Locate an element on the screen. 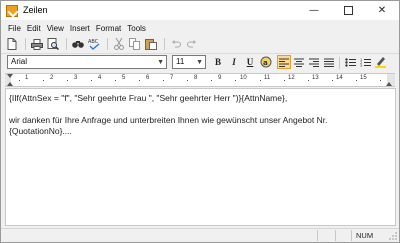 The height and width of the screenshot is (243, 400). svg-text: ABC is located at coordinates (93, 42).